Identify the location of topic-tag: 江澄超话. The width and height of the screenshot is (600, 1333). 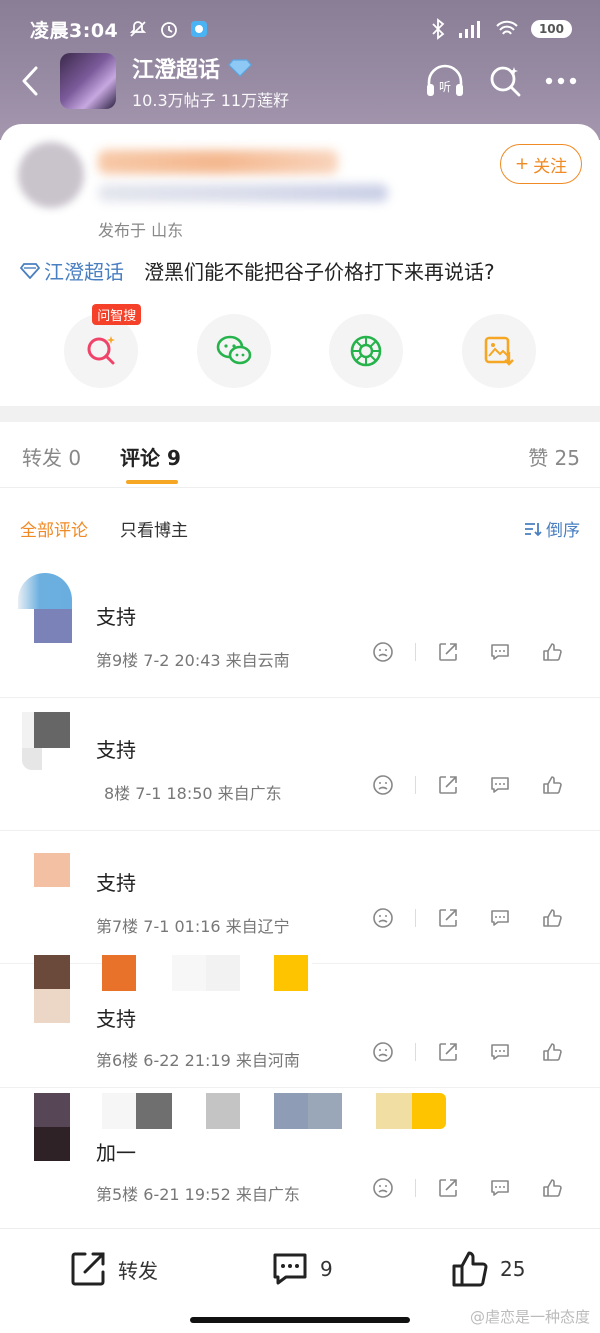
(72, 270).